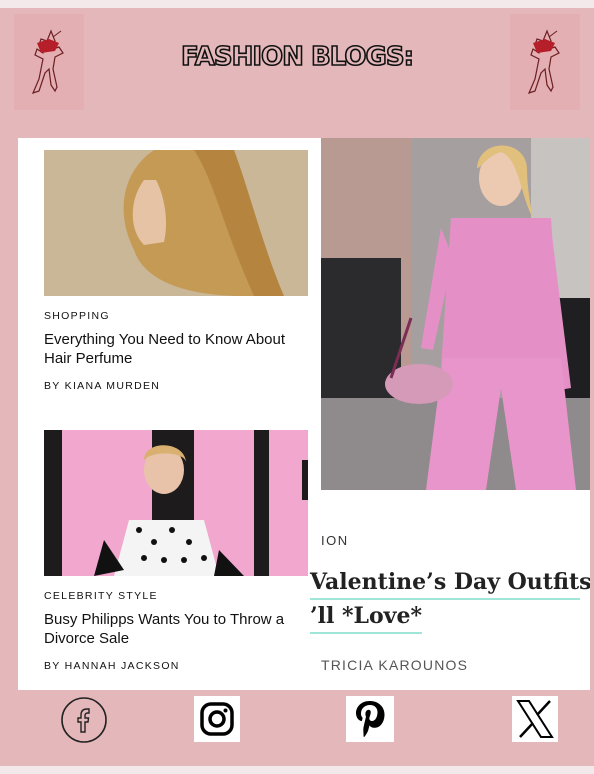 The image size is (594, 774). I want to click on logo-right, so click(545, 62).